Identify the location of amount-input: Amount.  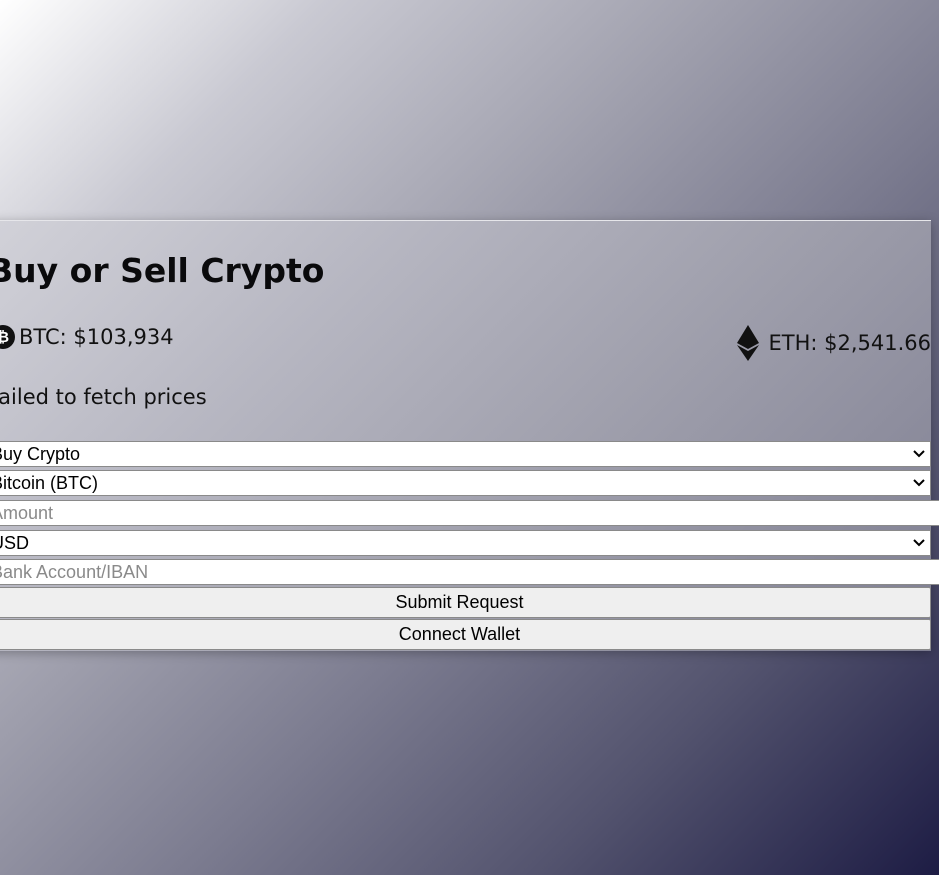
(469, 513).